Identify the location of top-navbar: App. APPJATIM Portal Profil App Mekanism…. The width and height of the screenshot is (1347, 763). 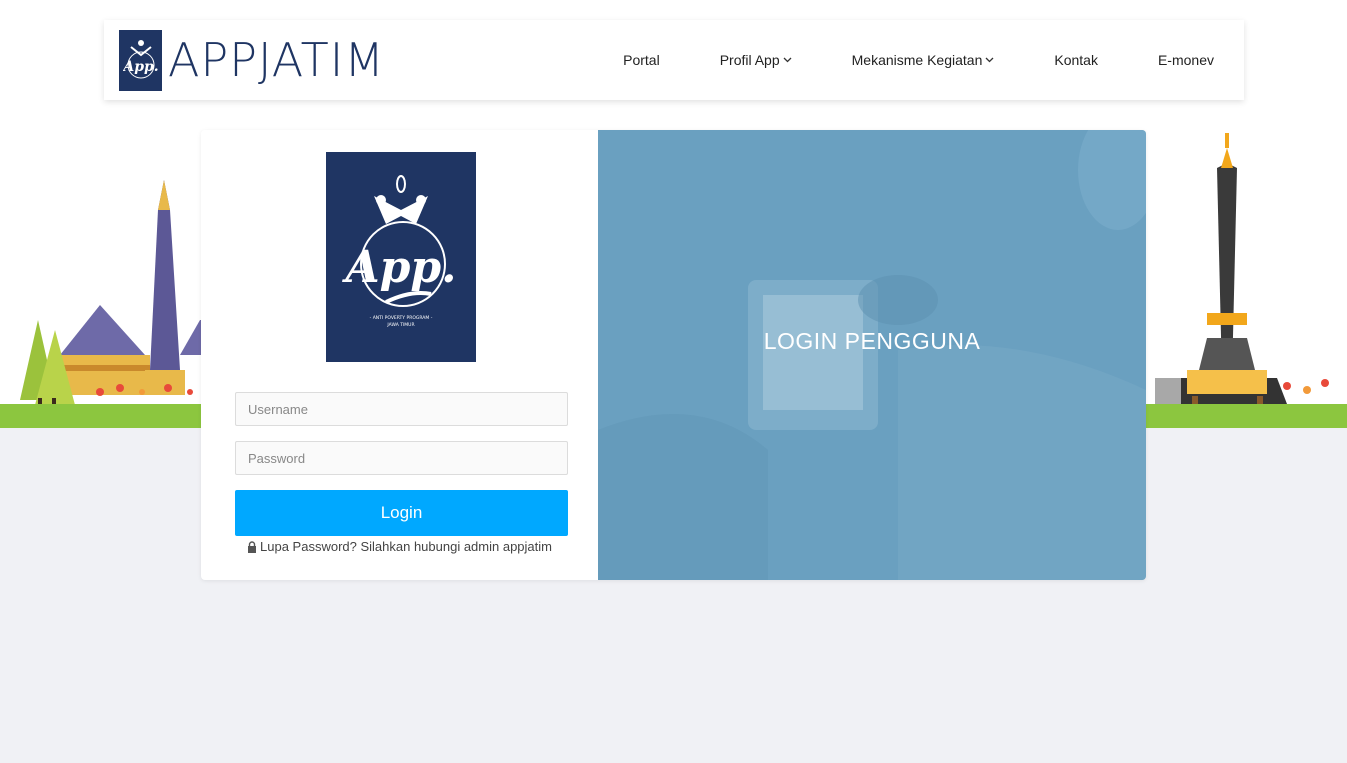
(674, 60).